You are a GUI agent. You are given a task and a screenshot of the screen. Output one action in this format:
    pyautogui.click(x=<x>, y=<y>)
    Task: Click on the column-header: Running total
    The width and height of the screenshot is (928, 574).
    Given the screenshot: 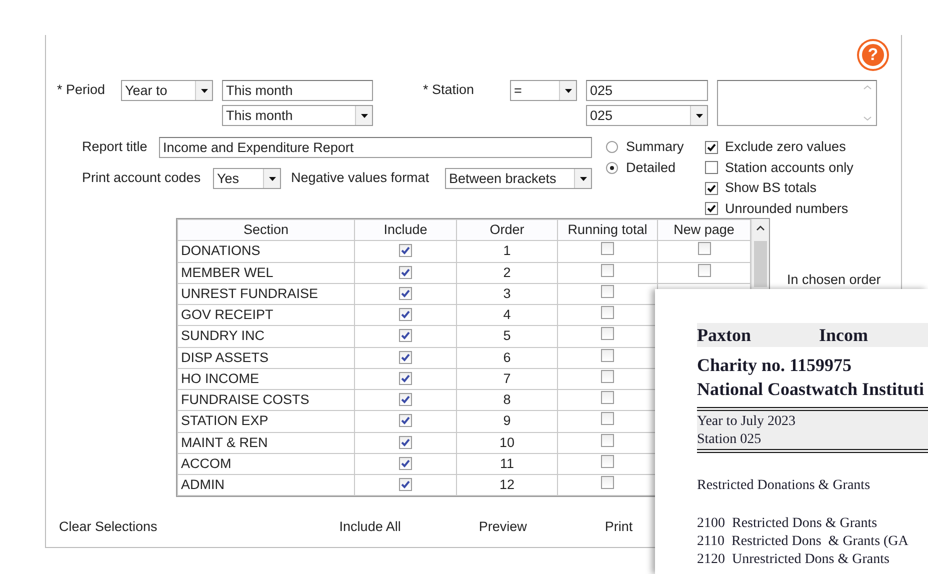 What is the action you would take?
    pyautogui.click(x=608, y=230)
    